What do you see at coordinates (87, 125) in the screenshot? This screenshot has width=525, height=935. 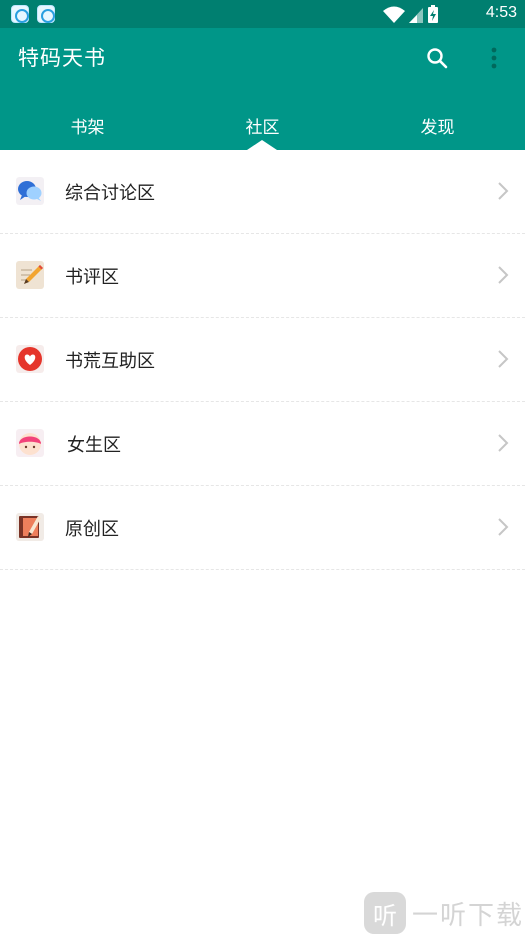 I see `tab-bookshelf: 书架` at bounding box center [87, 125].